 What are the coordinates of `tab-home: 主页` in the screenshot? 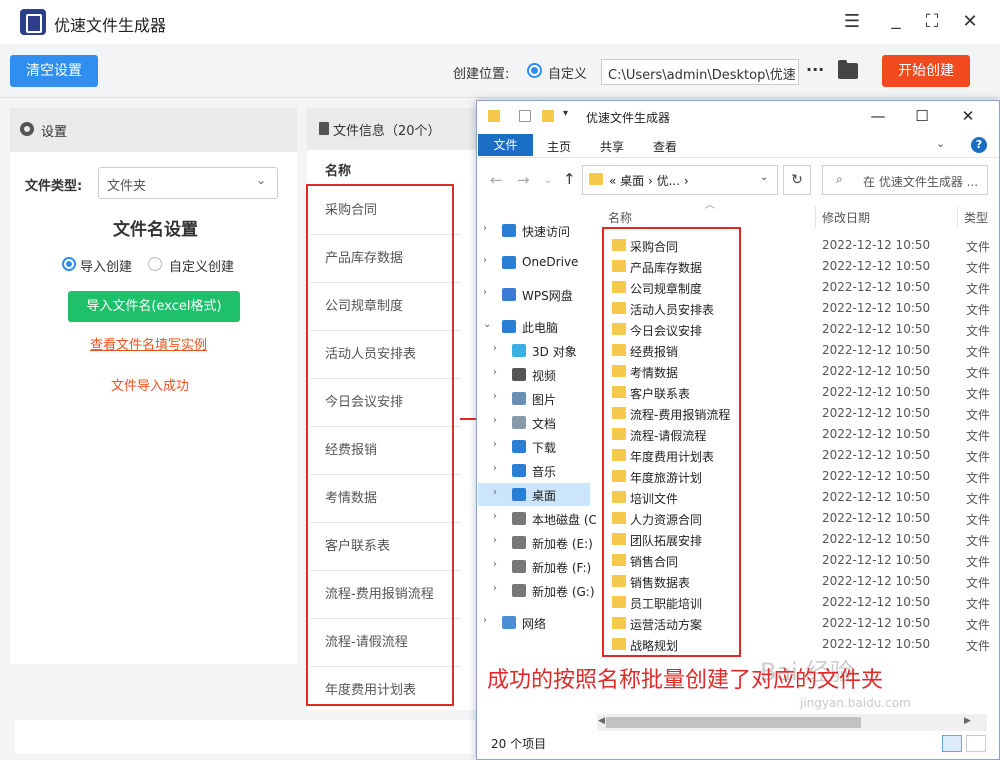 It's located at (559, 146).